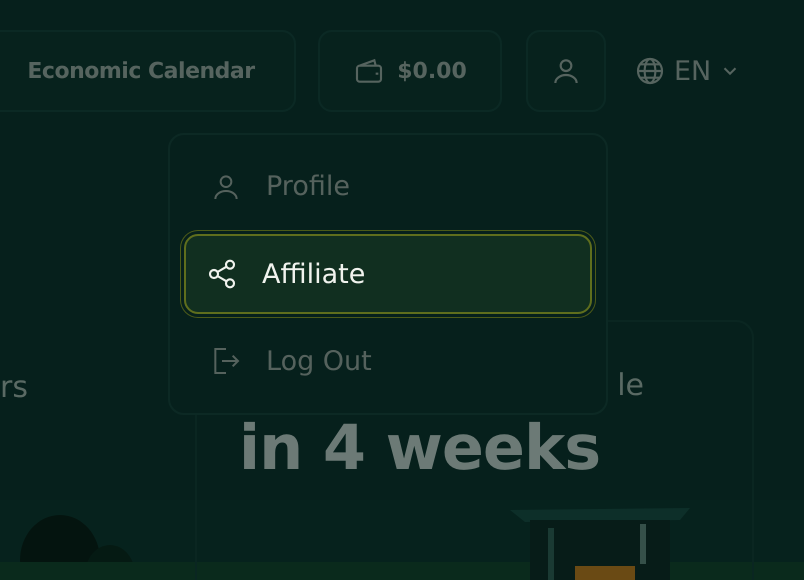  What do you see at coordinates (148, 71) in the screenshot?
I see `economic-calendar-button: Economic Calendar` at bounding box center [148, 71].